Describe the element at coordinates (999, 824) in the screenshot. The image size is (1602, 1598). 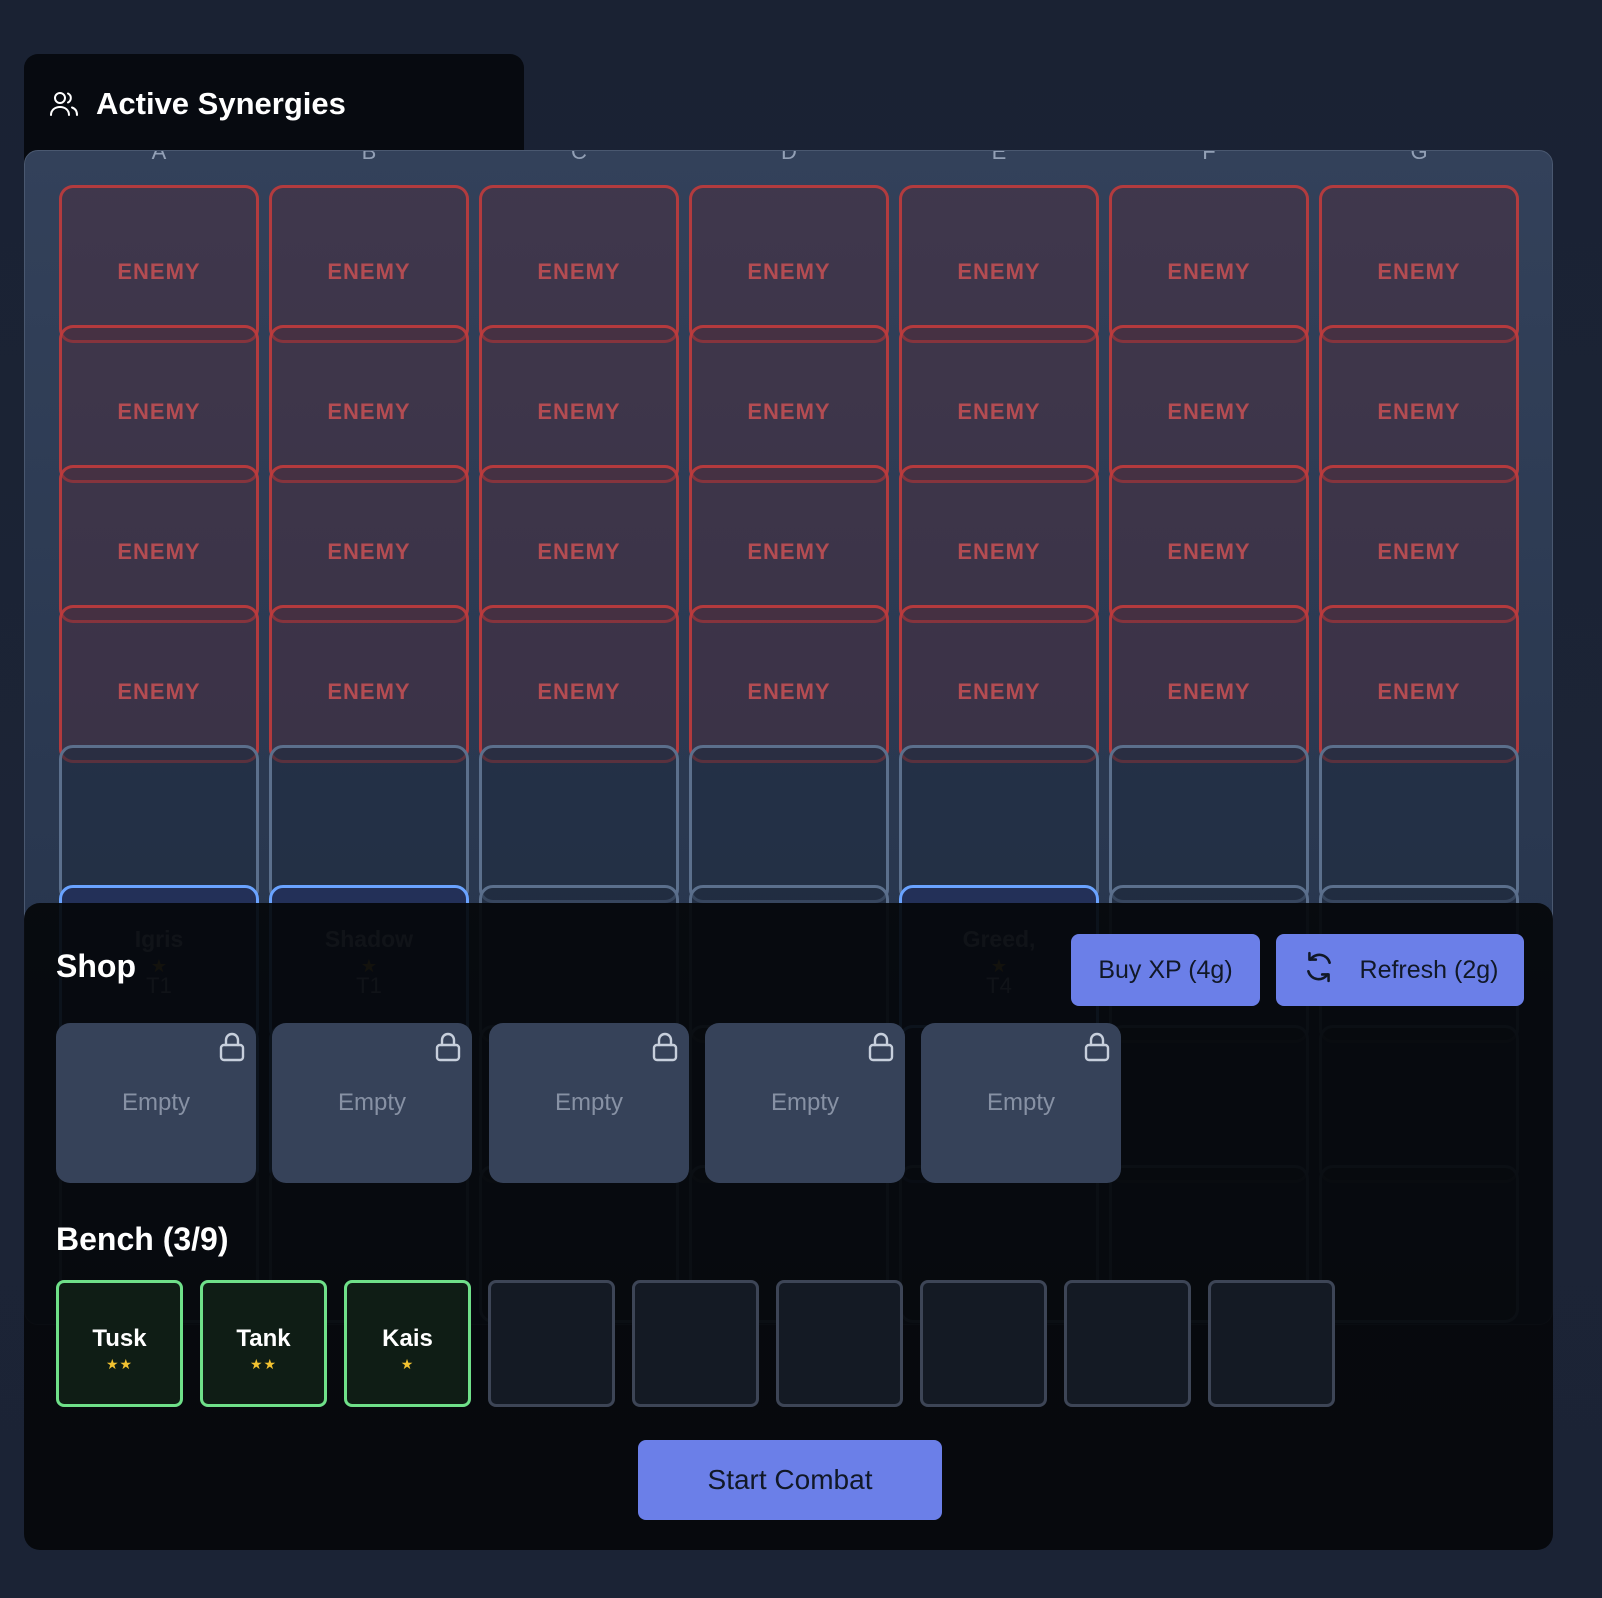
I see `player-hex-e5` at that location.